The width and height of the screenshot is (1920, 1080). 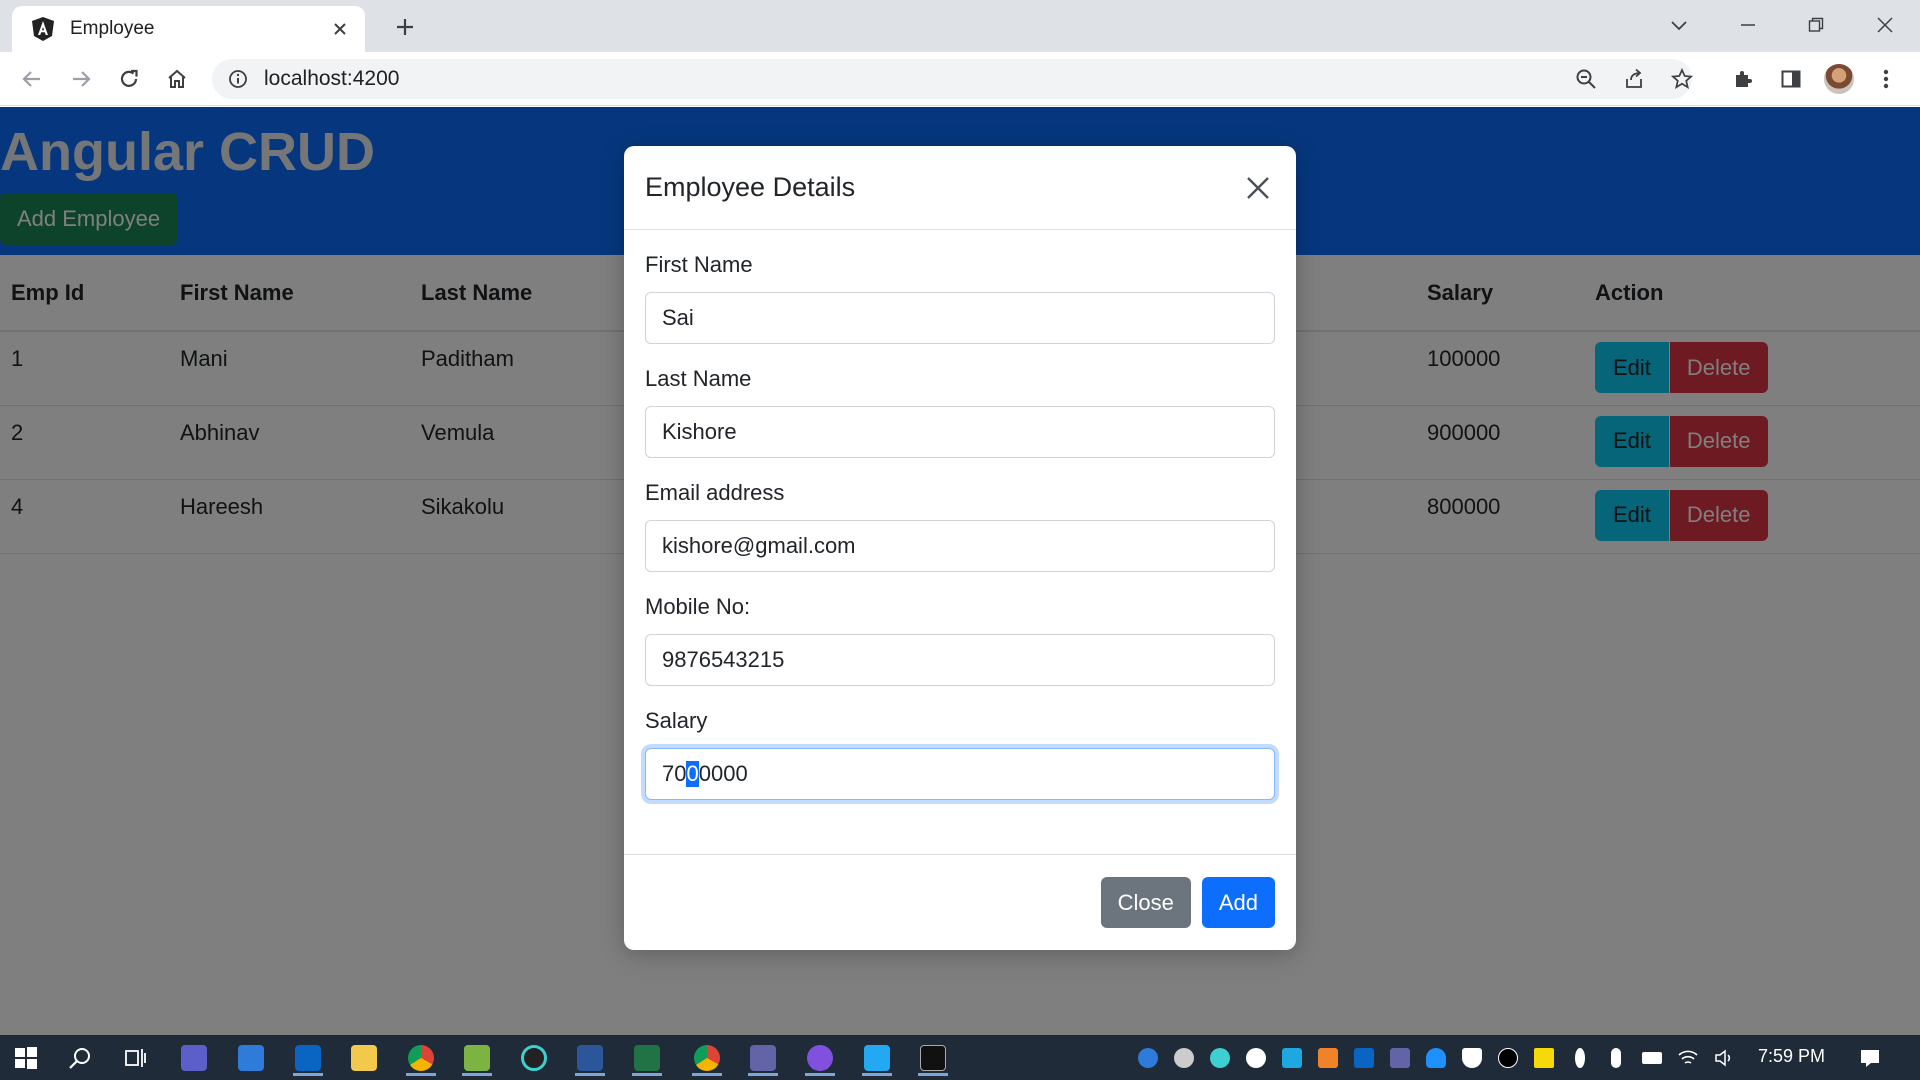 I want to click on browser-toolbar: localhost:4200, so click(x=960, y=79).